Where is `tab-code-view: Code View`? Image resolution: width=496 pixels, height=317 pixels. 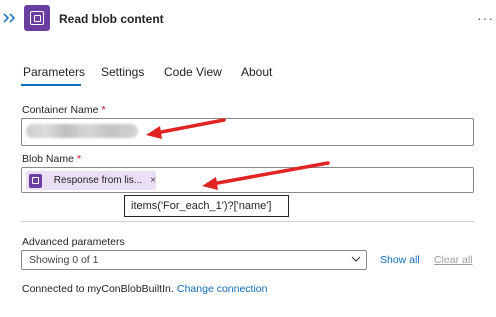 tab-code-view: Code View is located at coordinates (193, 72).